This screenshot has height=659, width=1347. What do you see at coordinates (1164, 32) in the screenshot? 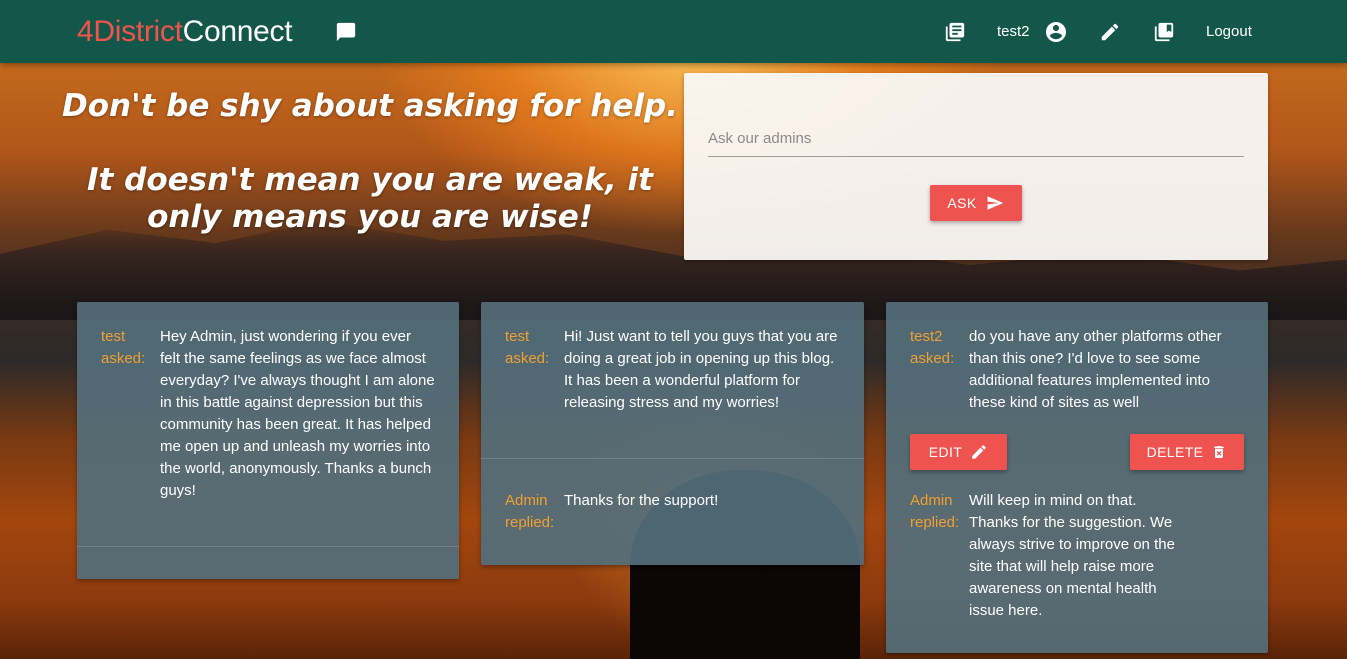
I see `collections-bookmark-icon` at bounding box center [1164, 32].